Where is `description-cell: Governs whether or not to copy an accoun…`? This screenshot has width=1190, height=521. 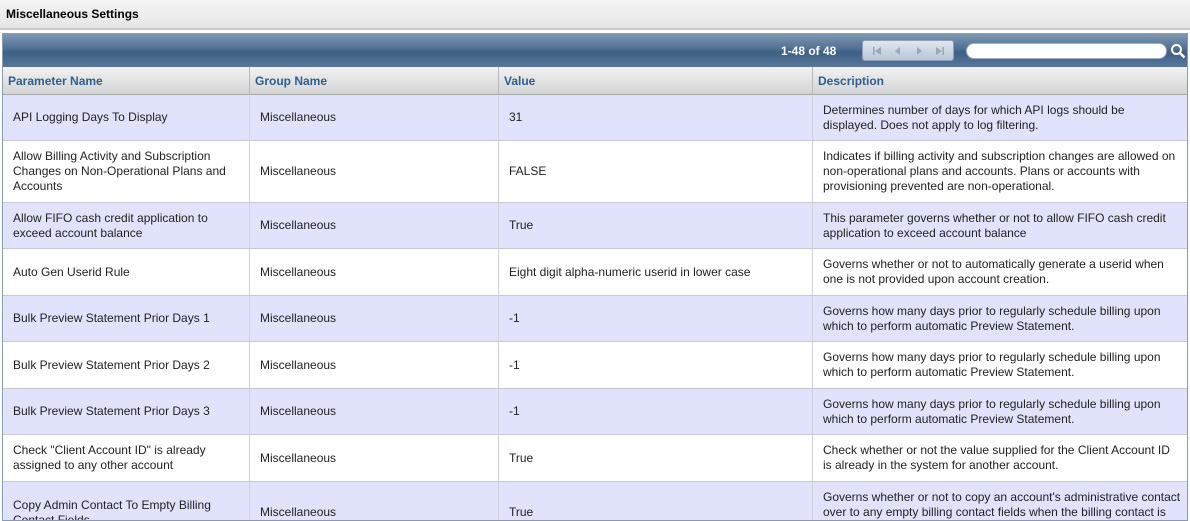
description-cell: Governs whether or not to copy an accoun… is located at coordinates (1000, 501).